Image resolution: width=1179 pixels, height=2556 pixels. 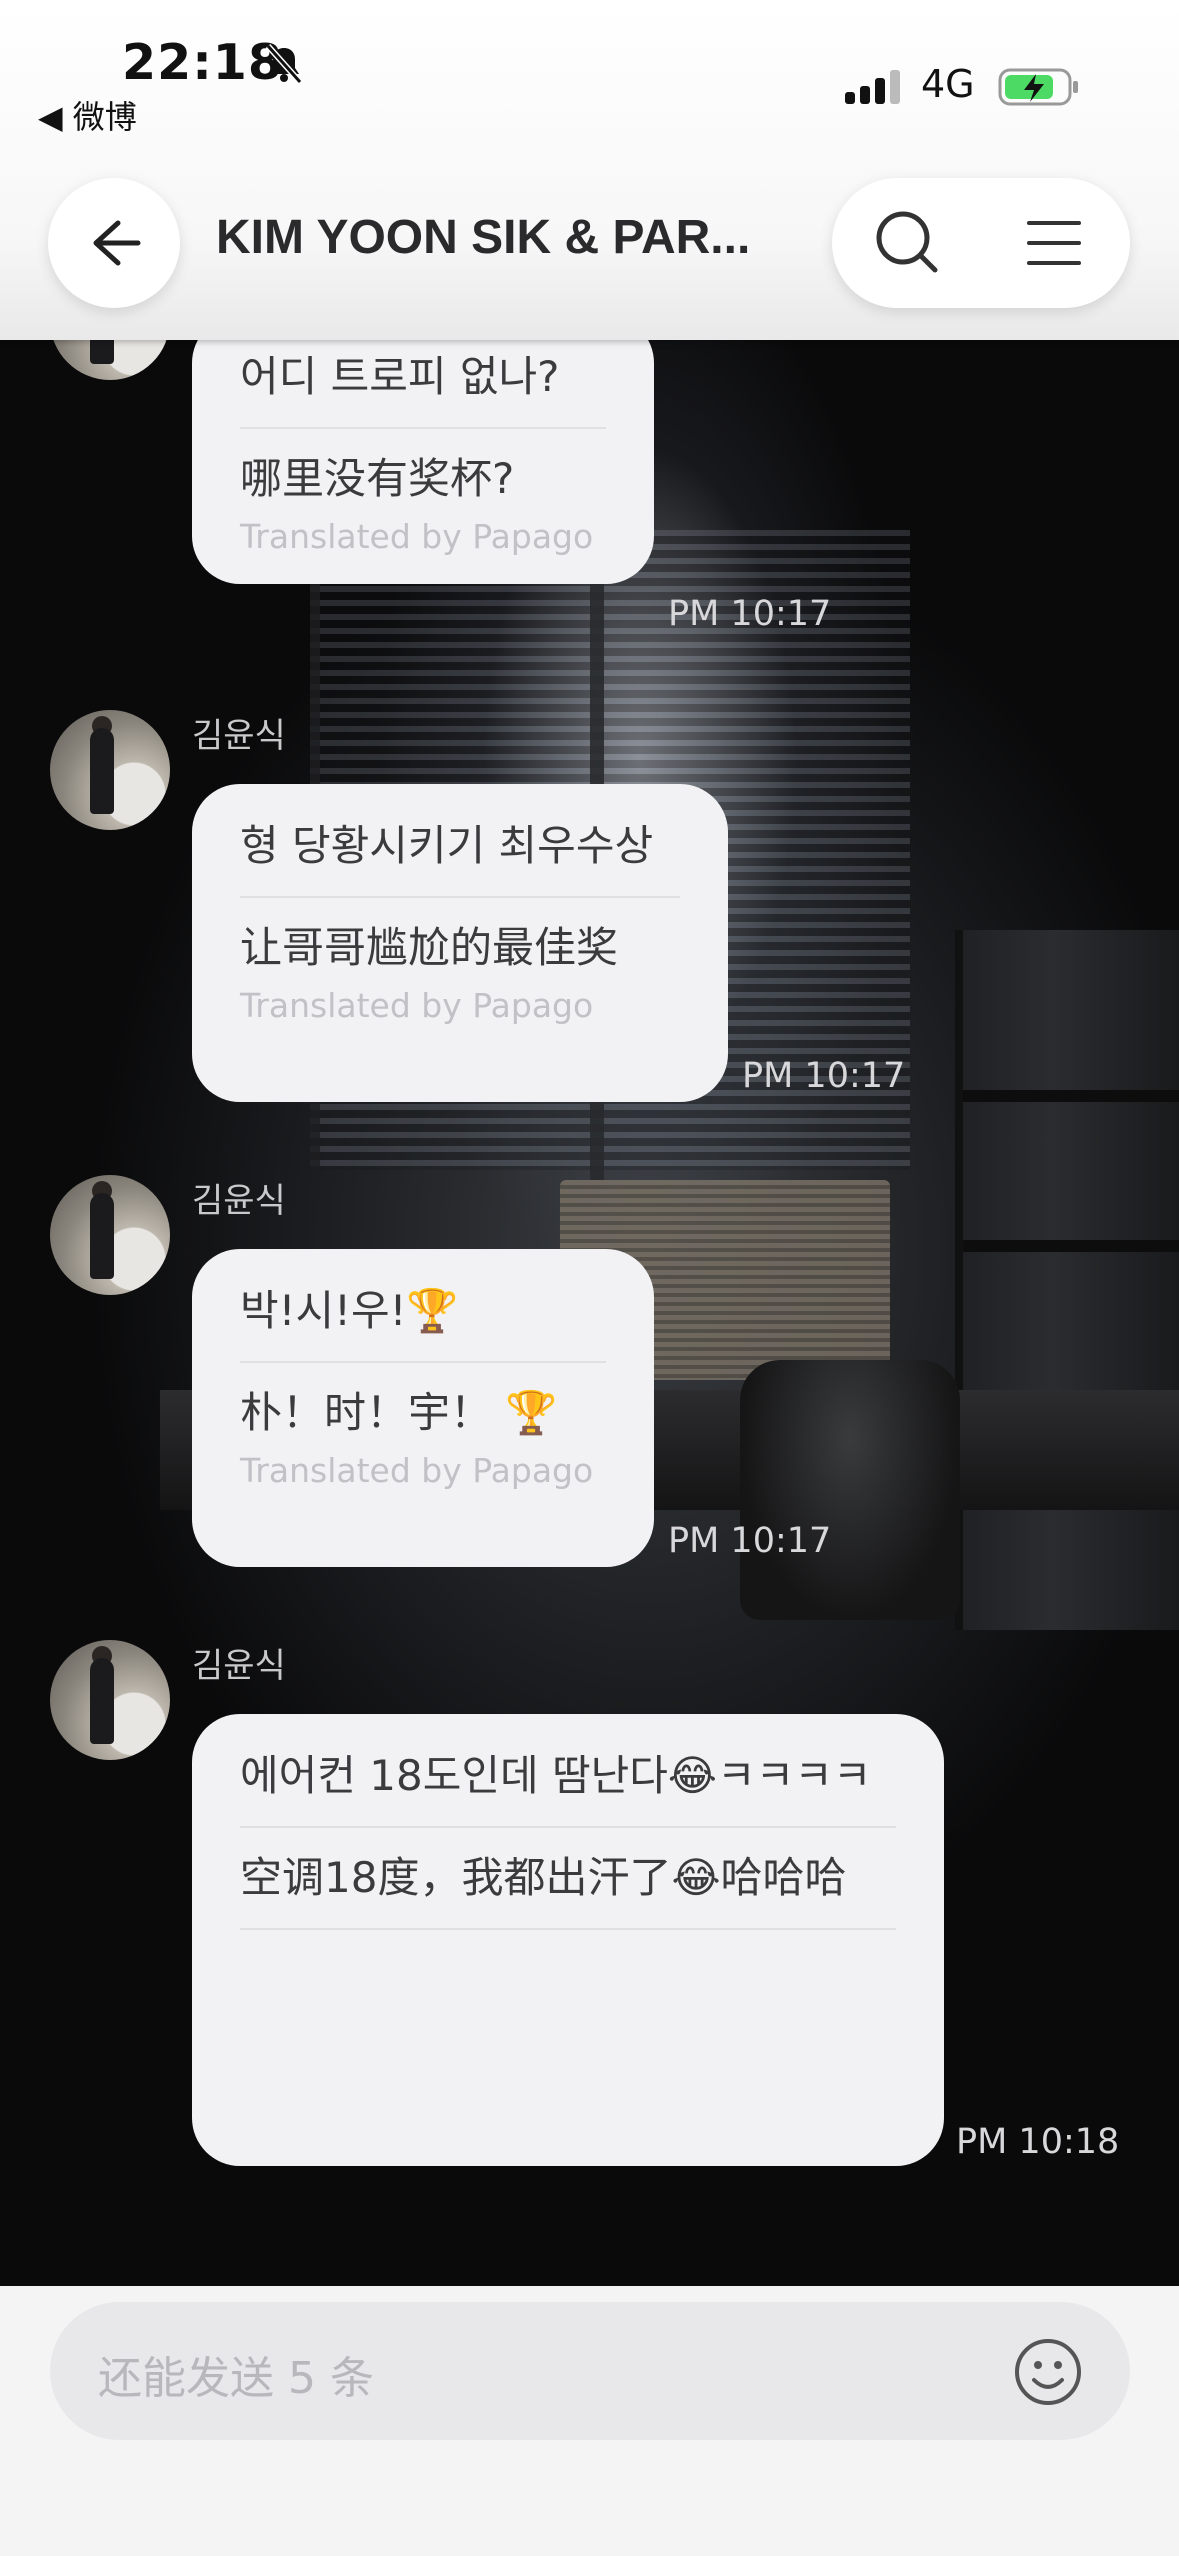 What do you see at coordinates (1067, 1280) in the screenshot?
I see `background-bookshelf` at bounding box center [1067, 1280].